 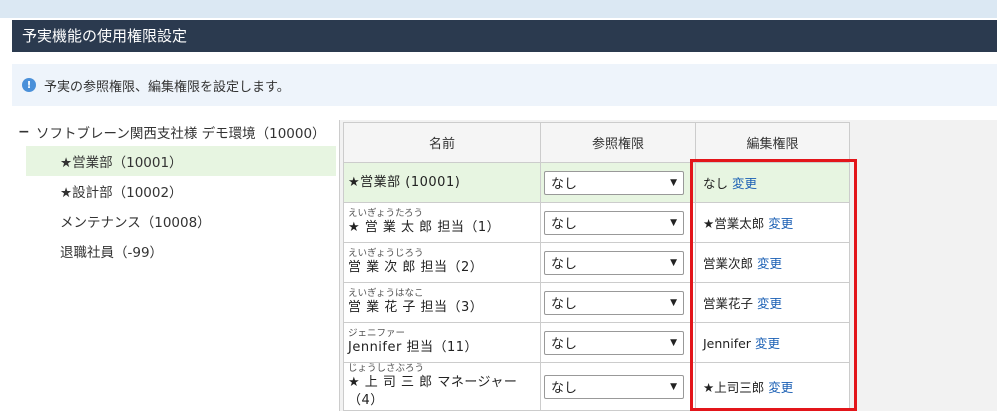 What do you see at coordinates (386, 368) in the screenshot?
I see `name-reading: じょうしさぶろう` at bounding box center [386, 368].